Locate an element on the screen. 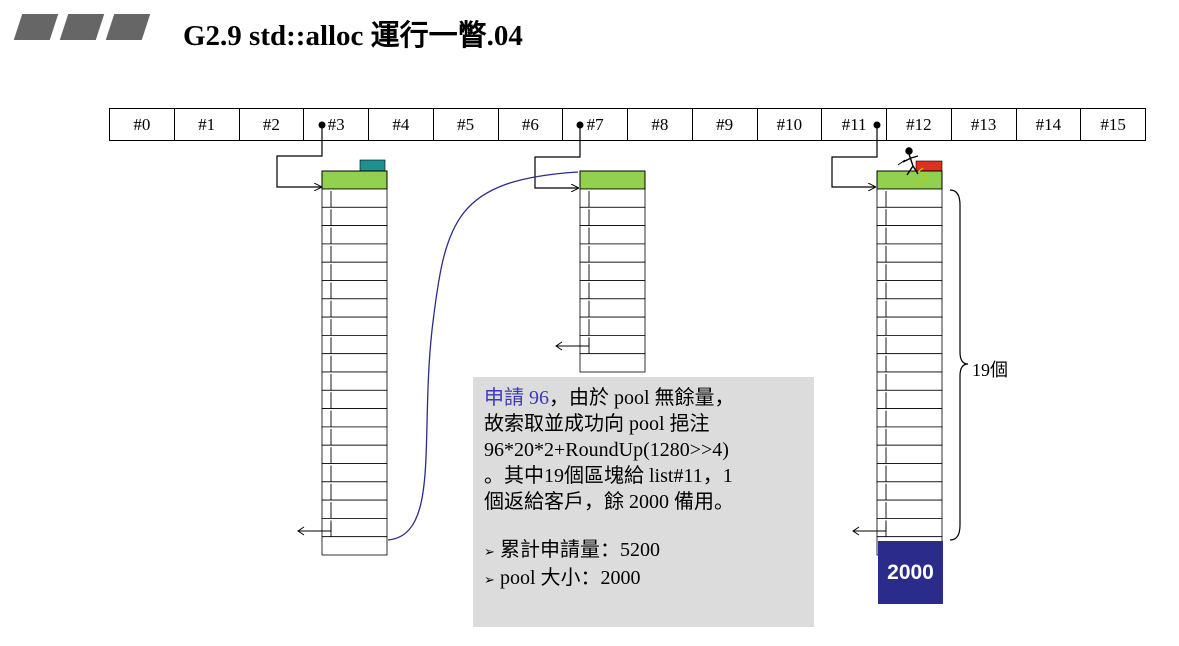 Image resolution: width=1179 pixels, height=646 pixels. chunk-tab-teal is located at coordinates (372, 165).